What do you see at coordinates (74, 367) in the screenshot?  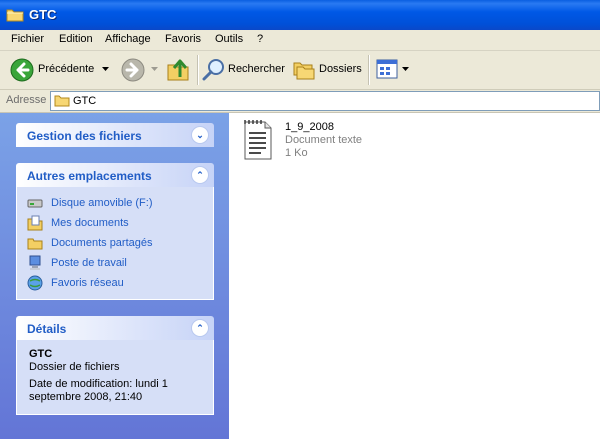 I see `details-type: Dossier de fichiers` at bounding box center [74, 367].